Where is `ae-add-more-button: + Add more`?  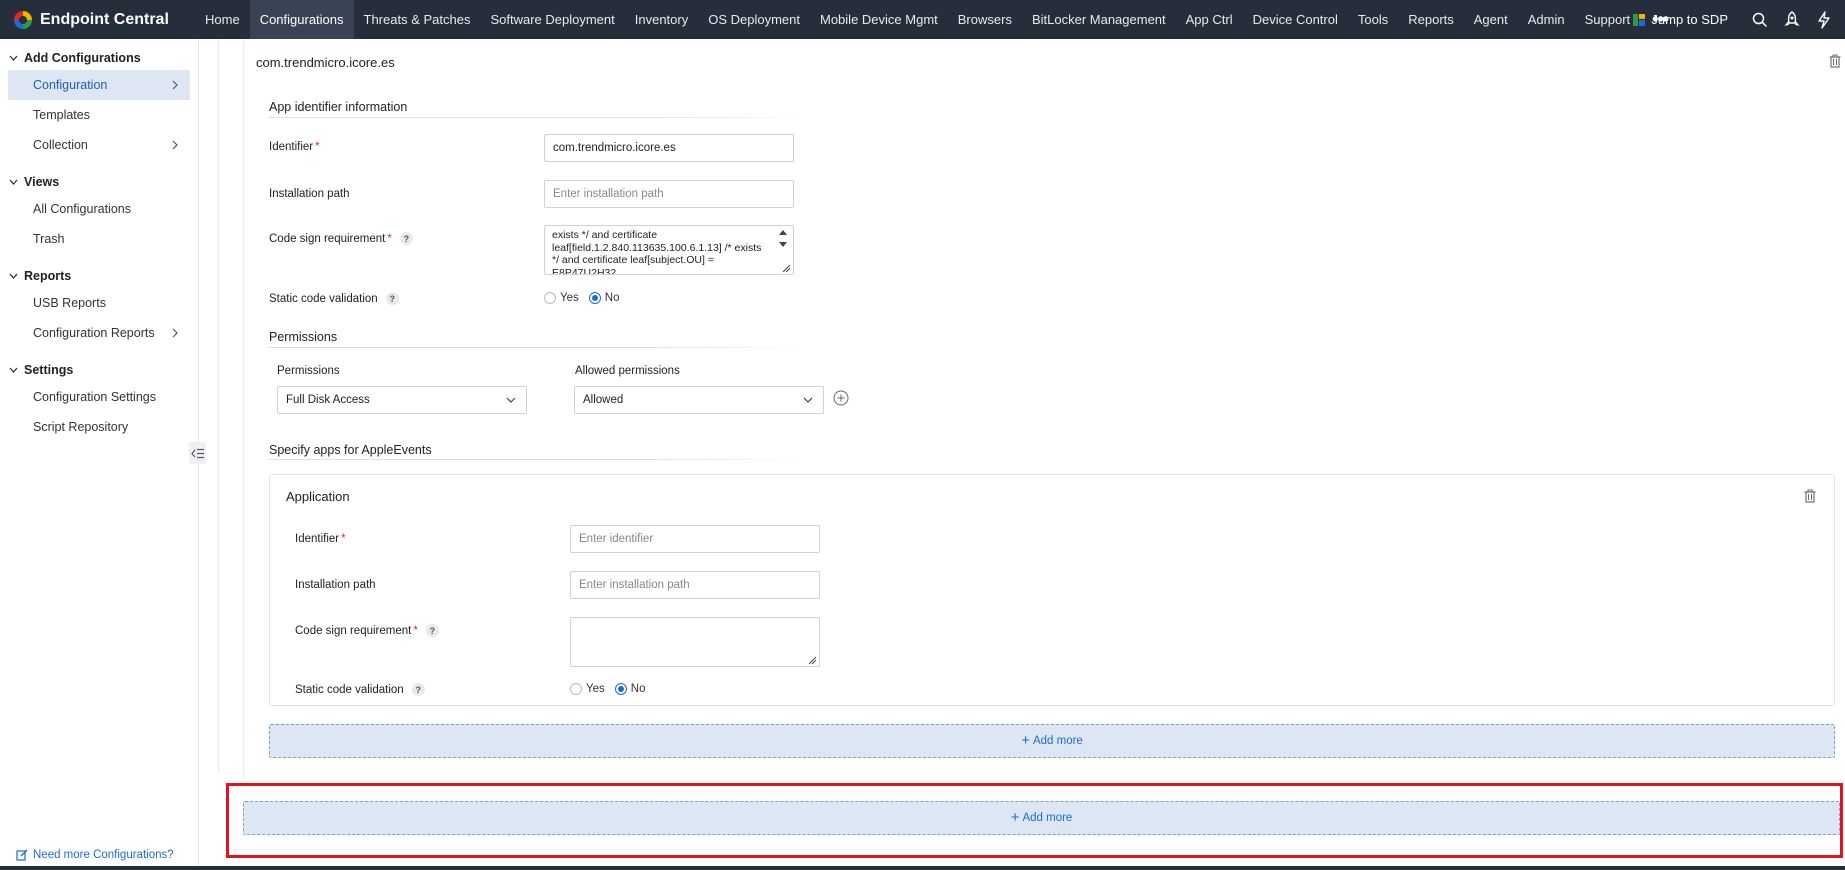
ae-add-more-button: + Add more is located at coordinates (1052, 741).